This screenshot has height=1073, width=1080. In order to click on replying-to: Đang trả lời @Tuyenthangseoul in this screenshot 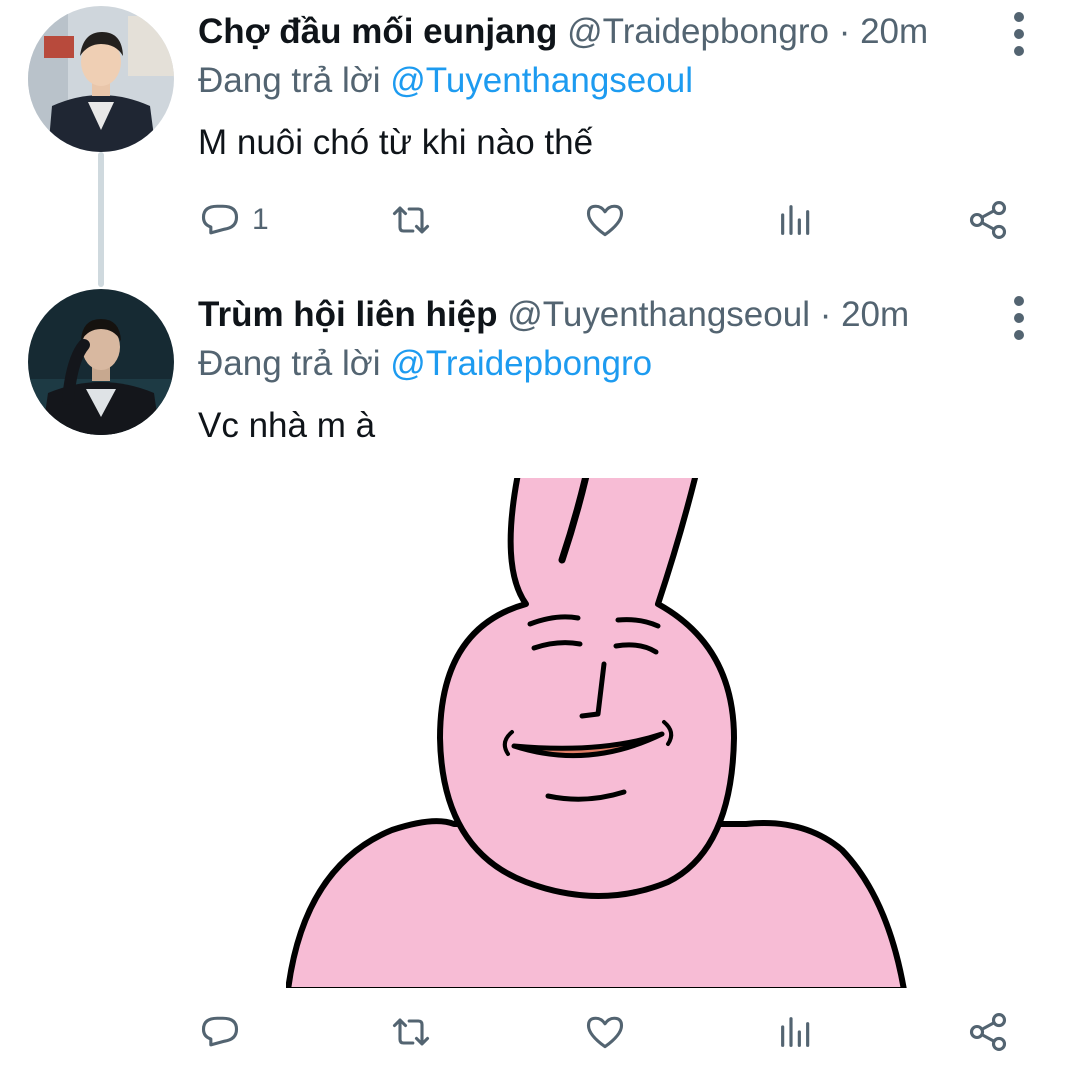, I will do `click(445, 81)`.